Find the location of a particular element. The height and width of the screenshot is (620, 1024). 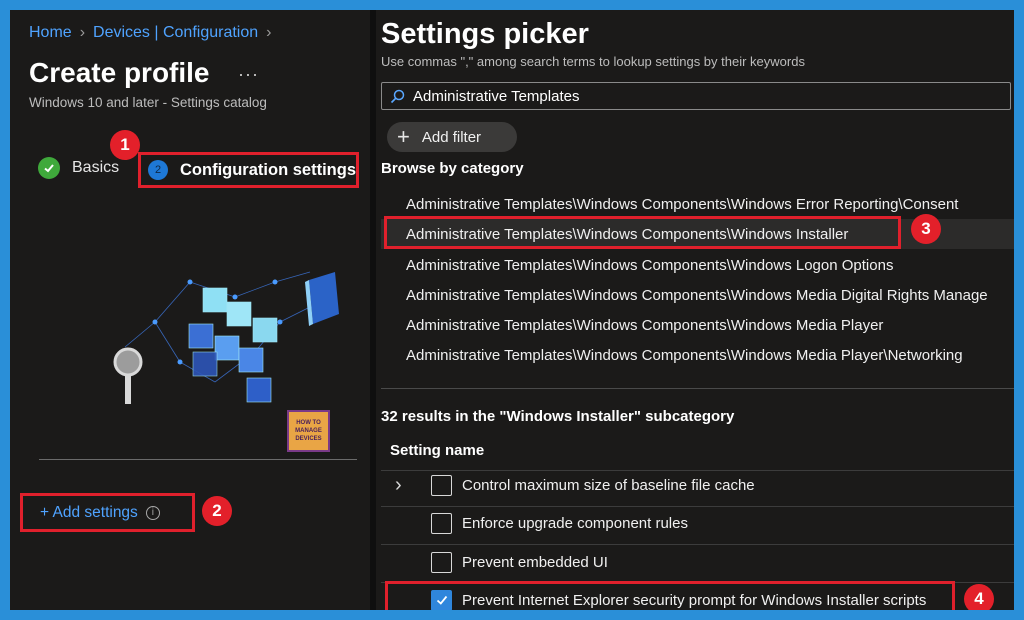

book-icon is located at coordinates (322, 299).